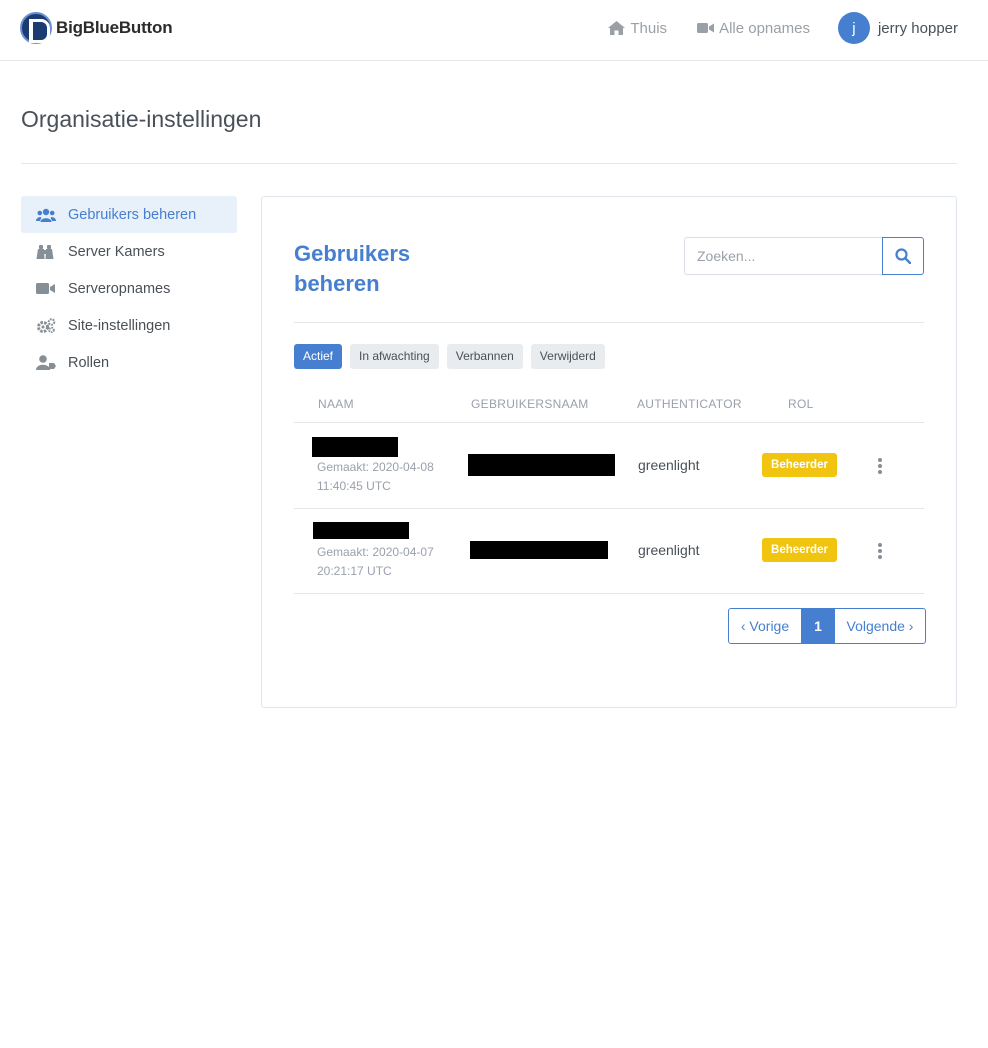 This screenshot has width=988, height=1048. Describe the element at coordinates (45, 251) in the screenshot. I see `binoculars-icon` at that location.